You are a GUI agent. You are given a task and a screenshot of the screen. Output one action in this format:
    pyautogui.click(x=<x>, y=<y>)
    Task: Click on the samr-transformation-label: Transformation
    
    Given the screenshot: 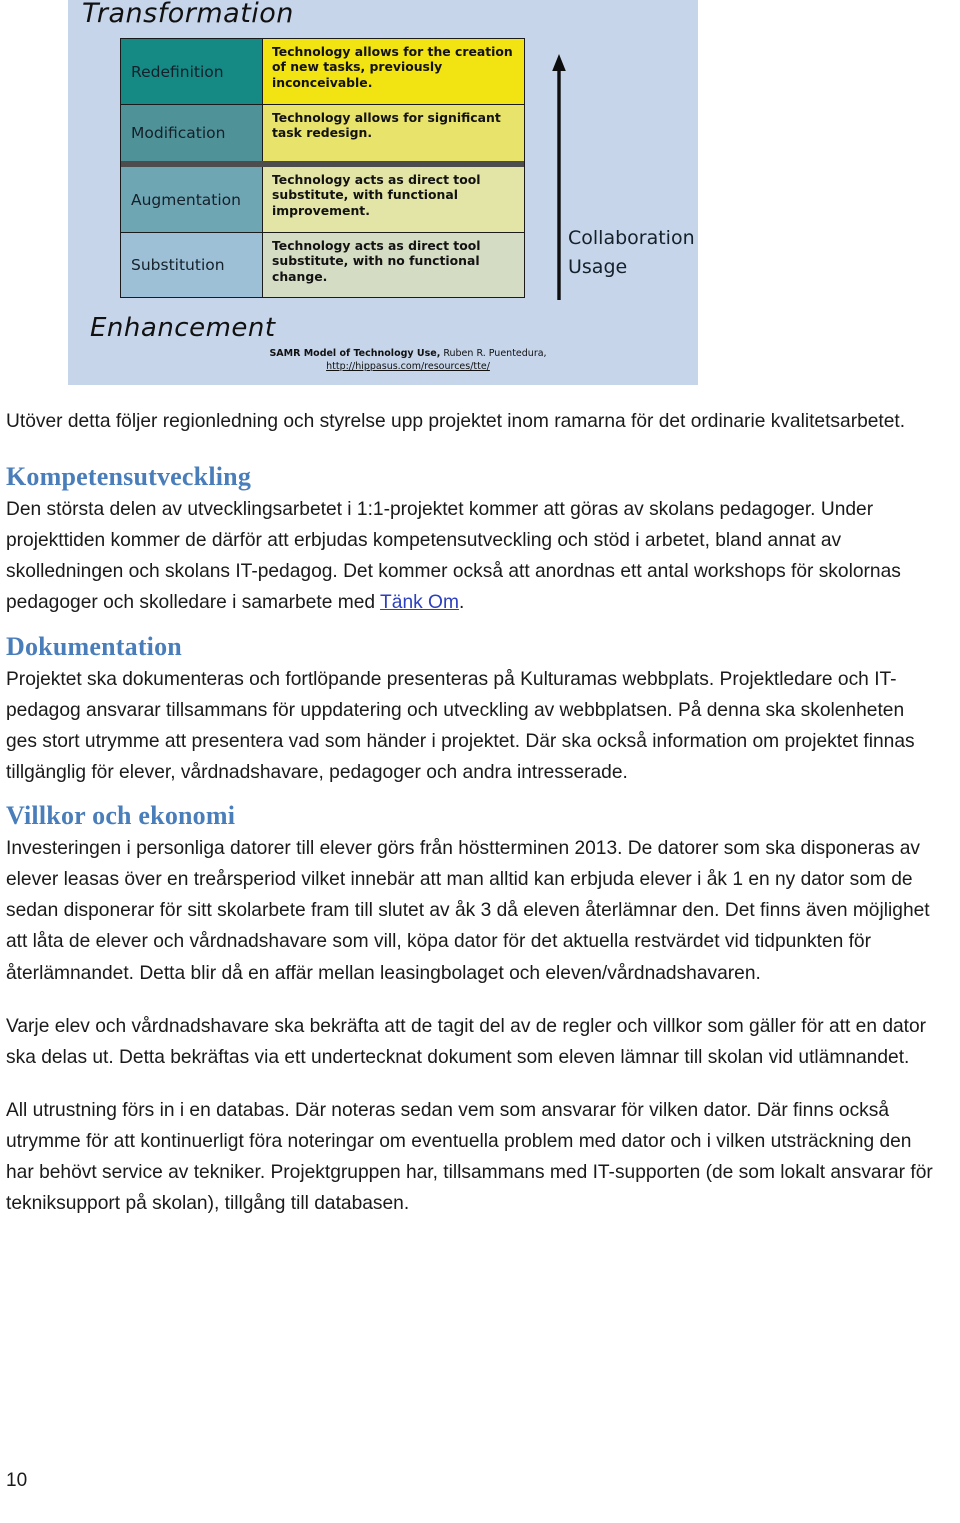 What is the action you would take?
    pyautogui.click(x=188, y=14)
    